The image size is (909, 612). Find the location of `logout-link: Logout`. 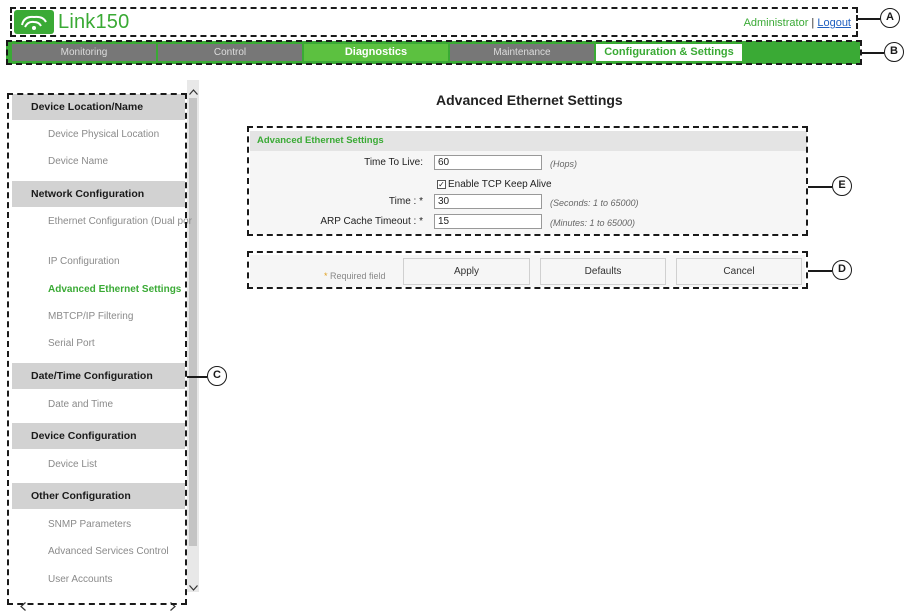

logout-link: Logout is located at coordinates (834, 23).